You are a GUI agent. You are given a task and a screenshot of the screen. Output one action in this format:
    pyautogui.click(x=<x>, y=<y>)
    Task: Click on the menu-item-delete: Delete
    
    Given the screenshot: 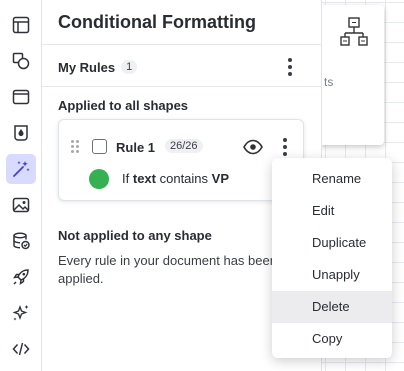 What is the action you would take?
    pyautogui.click(x=332, y=307)
    